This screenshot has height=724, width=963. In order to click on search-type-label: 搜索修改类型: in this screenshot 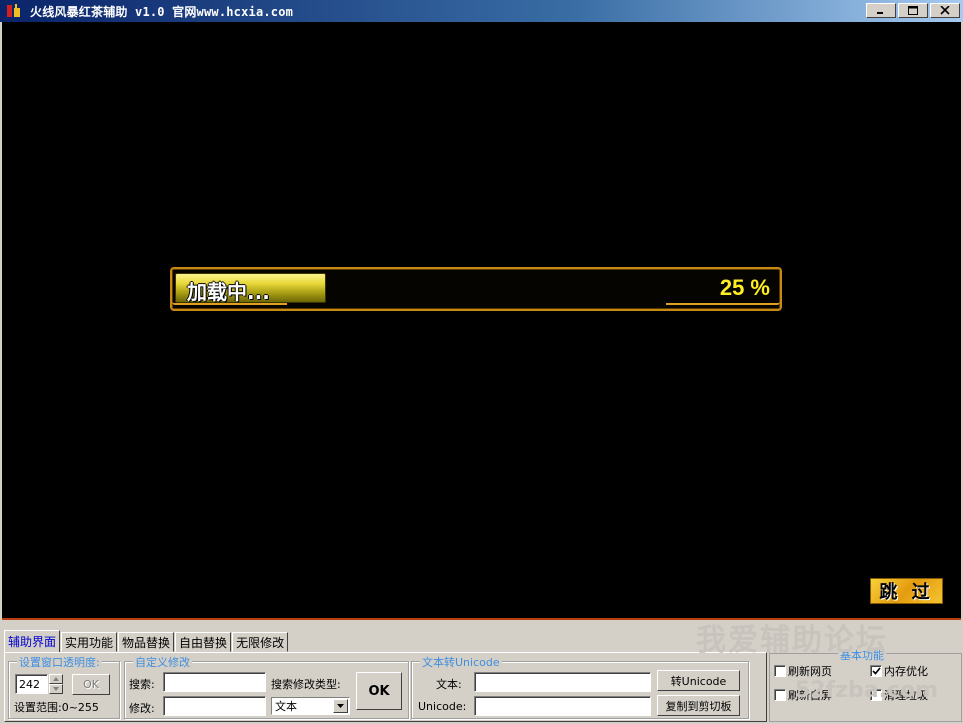, I will do `click(306, 684)`.